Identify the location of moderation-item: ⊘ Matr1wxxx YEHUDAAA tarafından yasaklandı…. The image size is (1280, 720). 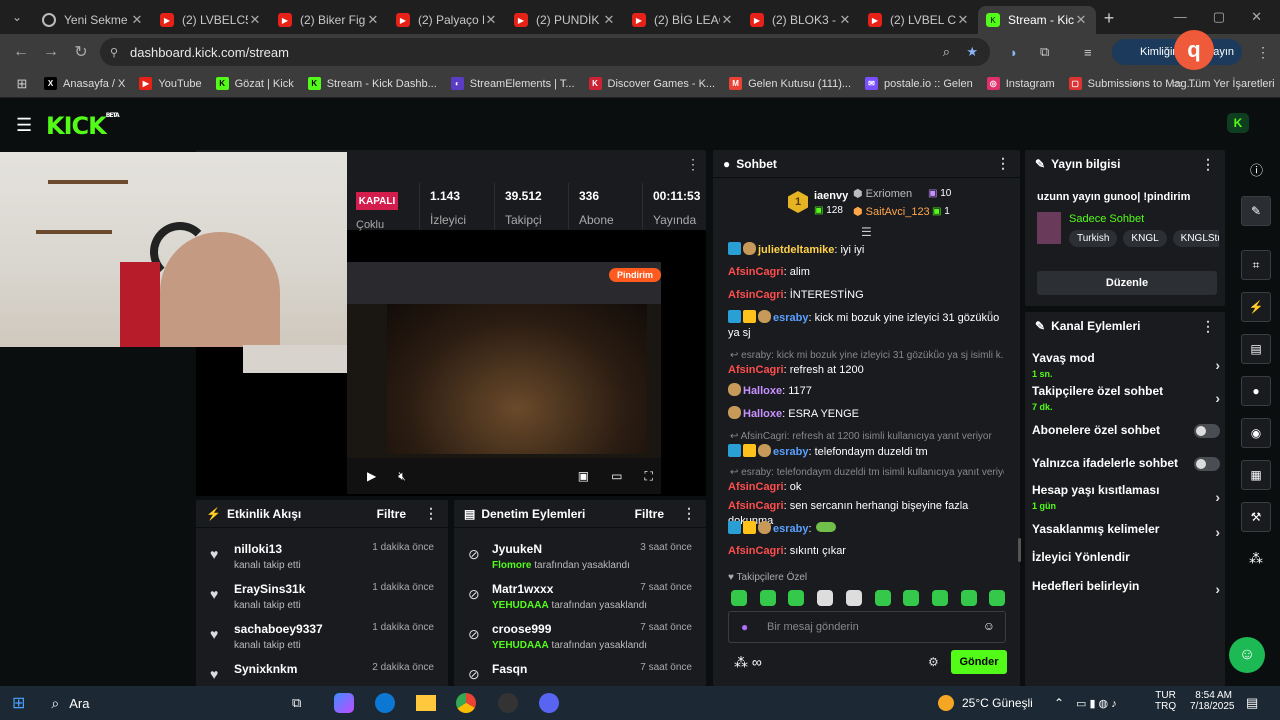
(580, 596).